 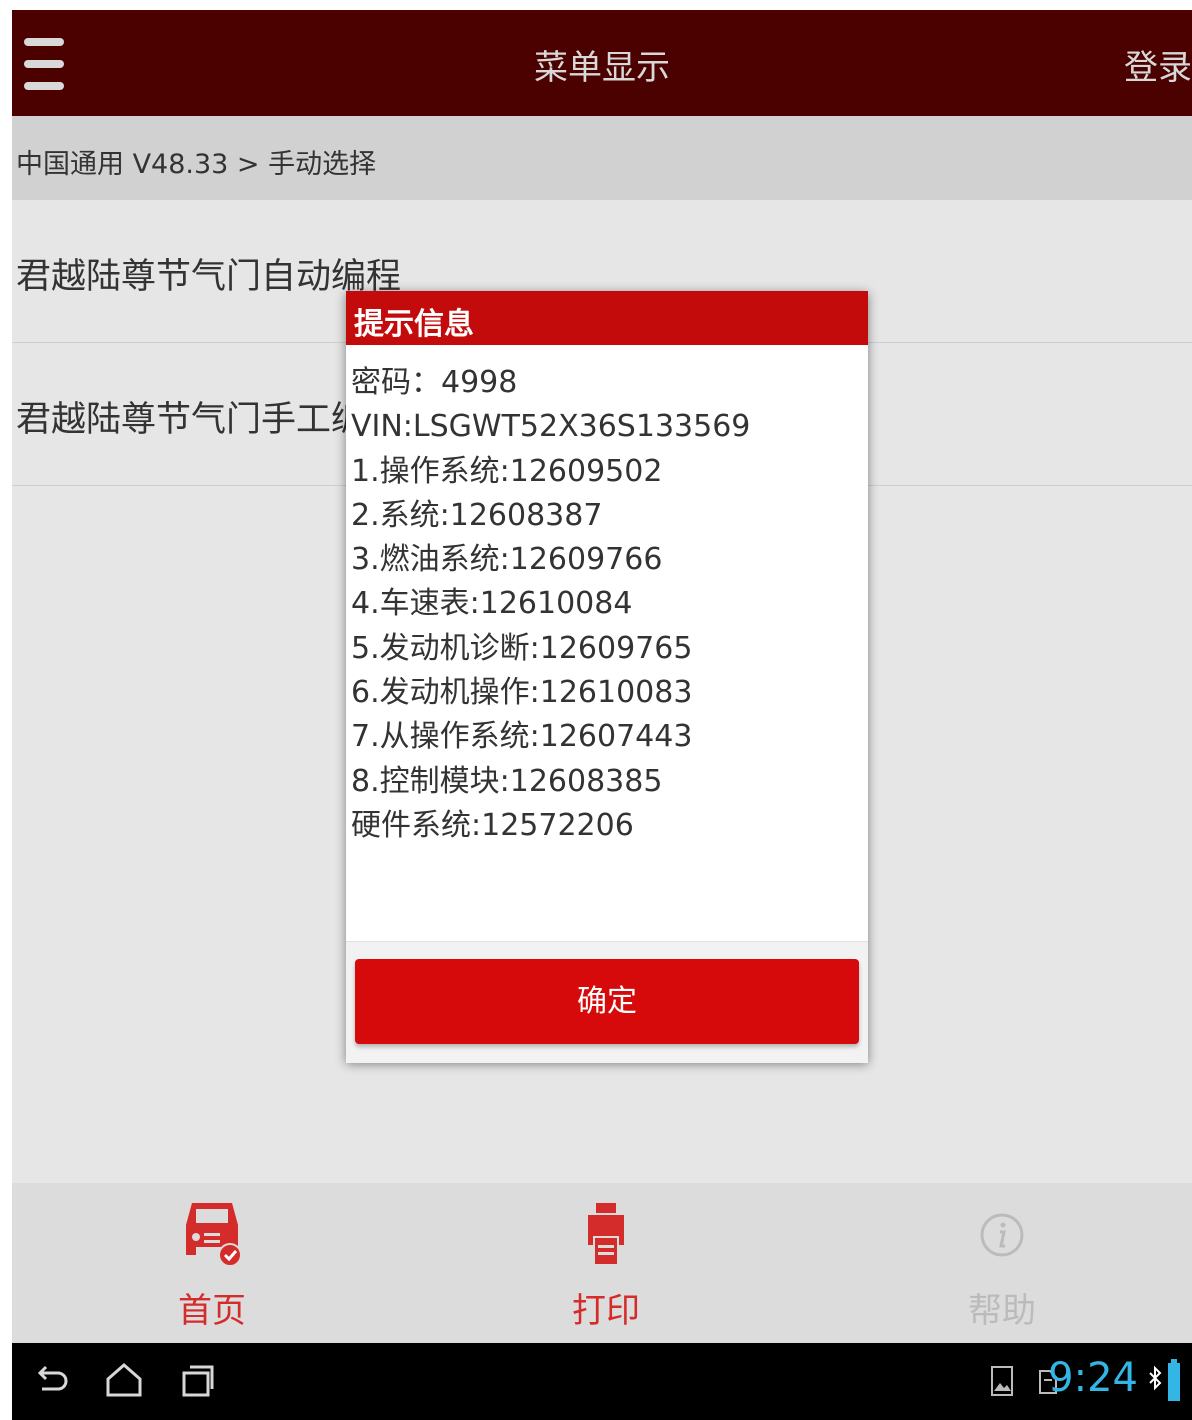 I want to click on print-button: 打印, so click(x=606, y=1263).